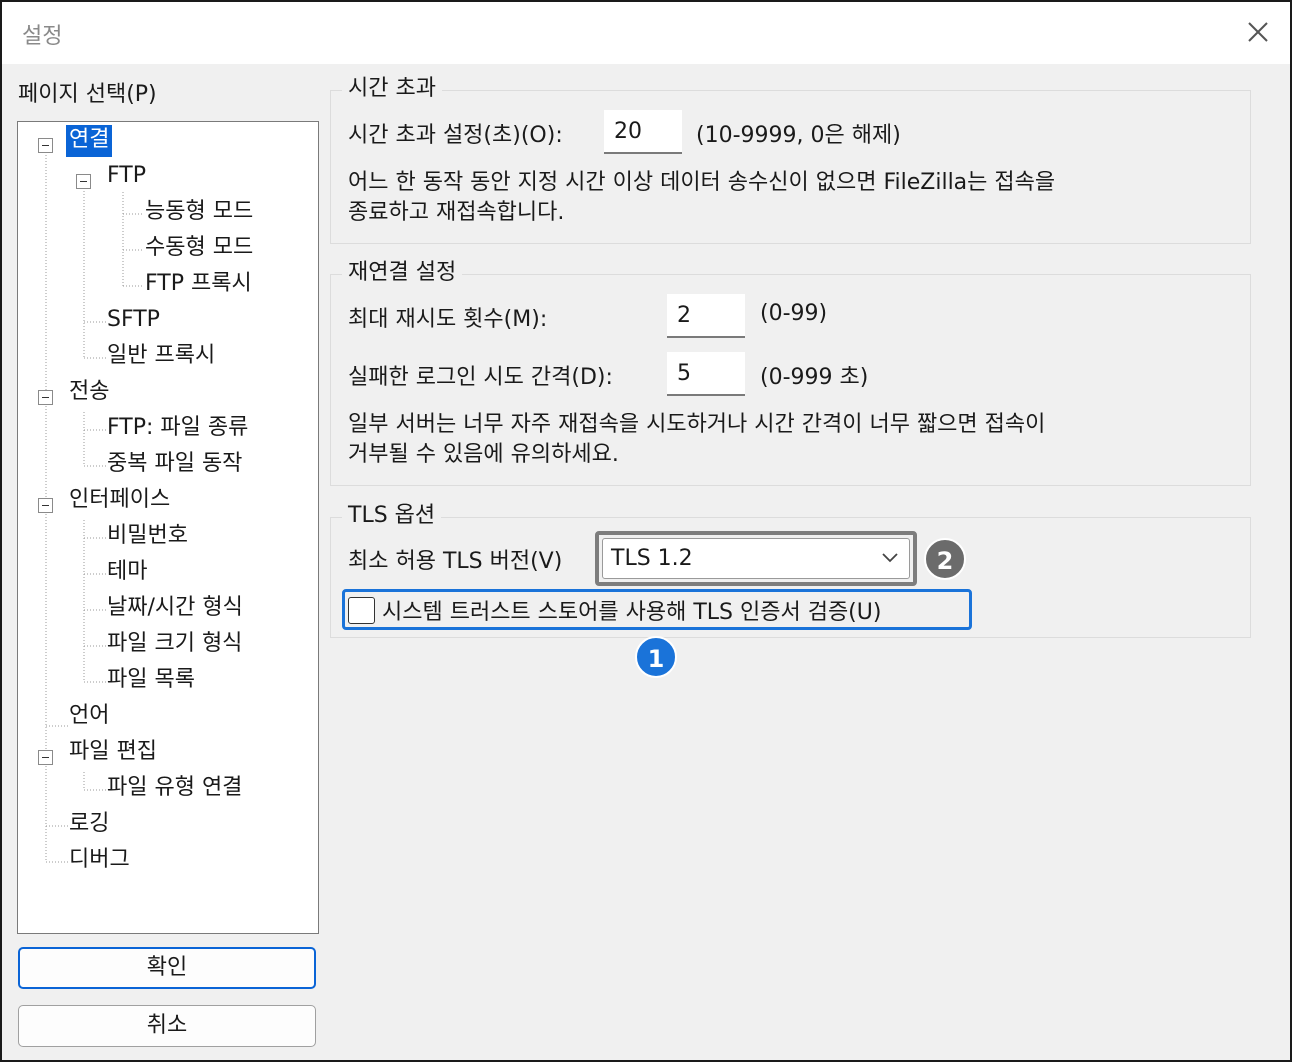  What do you see at coordinates (42, 36) in the screenshot?
I see `window-title: 설정` at bounding box center [42, 36].